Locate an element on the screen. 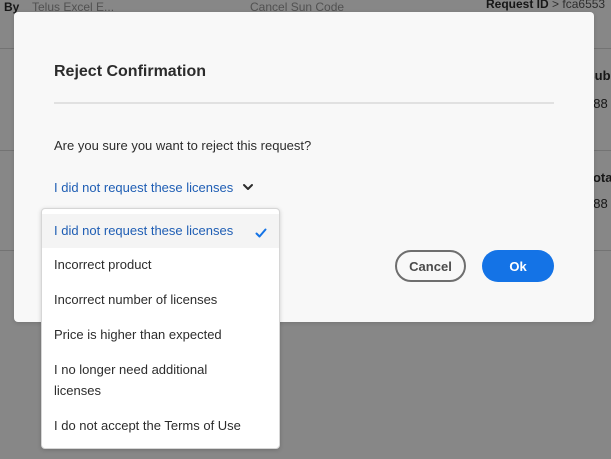  dropdown-option-no-longer-need: I no longer need additional licenses is located at coordinates (160, 380).